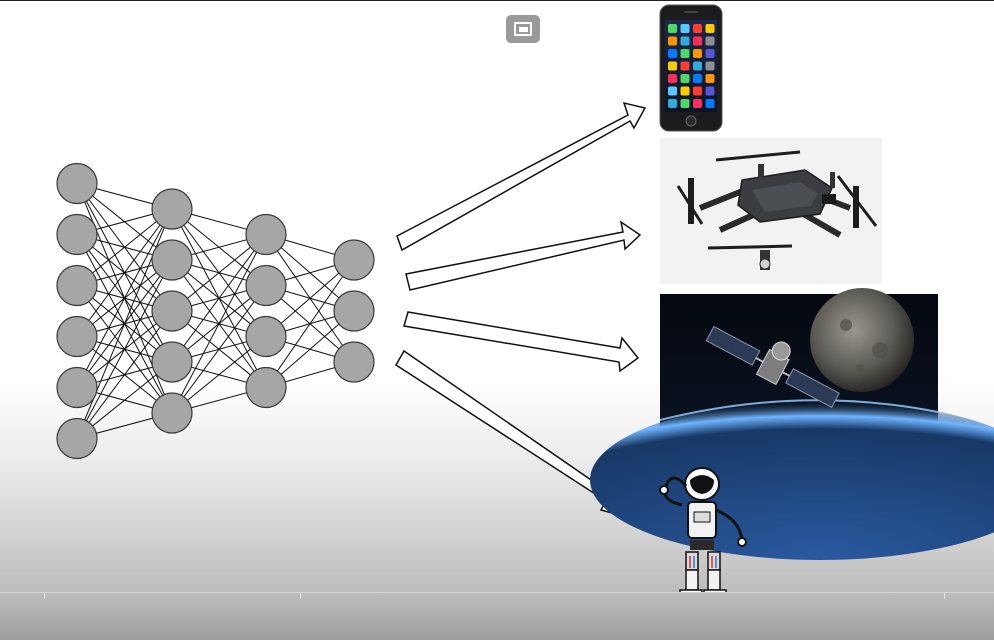  I want to click on drone-image, so click(771, 211).